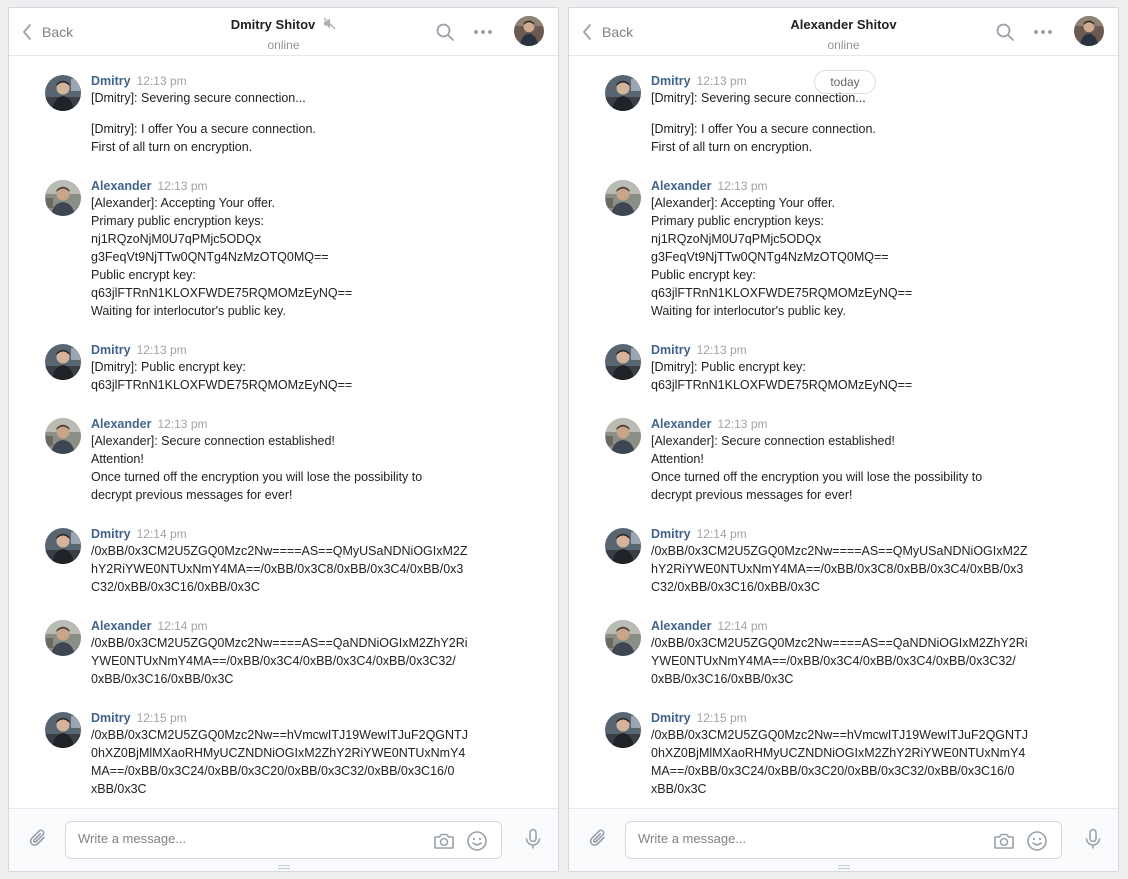 Image resolution: width=1128 pixels, height=879 pixels. What do you see at coordinates (770, 257) in the screenshot?
I see `message-line: g3FeqVt9NjTTw0QNTg4NzMzOTQ0MQ==` at bounding box center [770, 257].